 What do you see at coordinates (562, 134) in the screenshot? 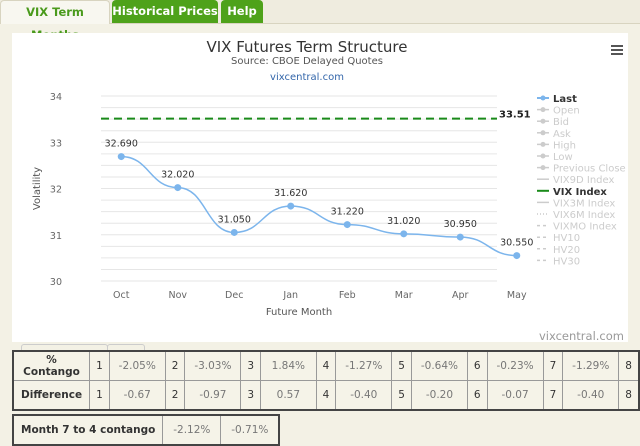
I see `legend-item: Ask` at bounding box center [562, 134].